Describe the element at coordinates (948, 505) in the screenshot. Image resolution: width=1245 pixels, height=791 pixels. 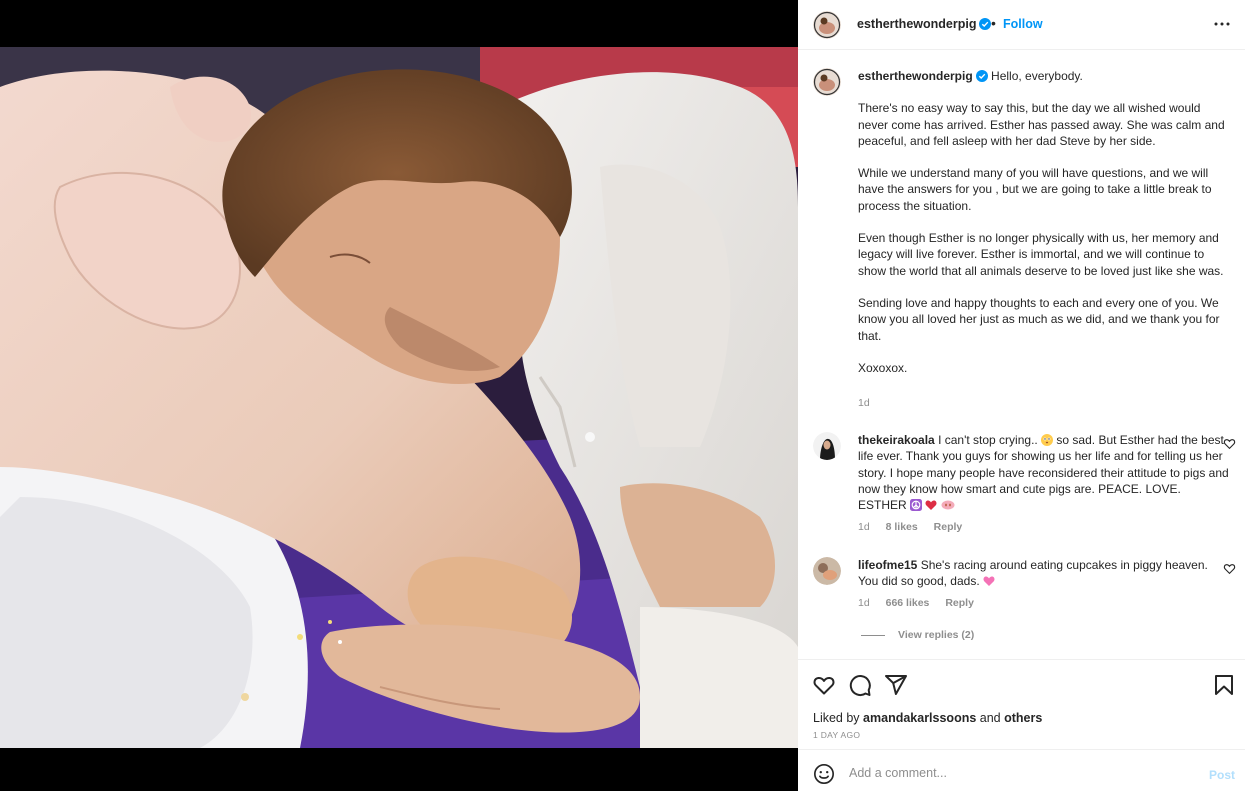
I see `pig-nose-icon` at that location.